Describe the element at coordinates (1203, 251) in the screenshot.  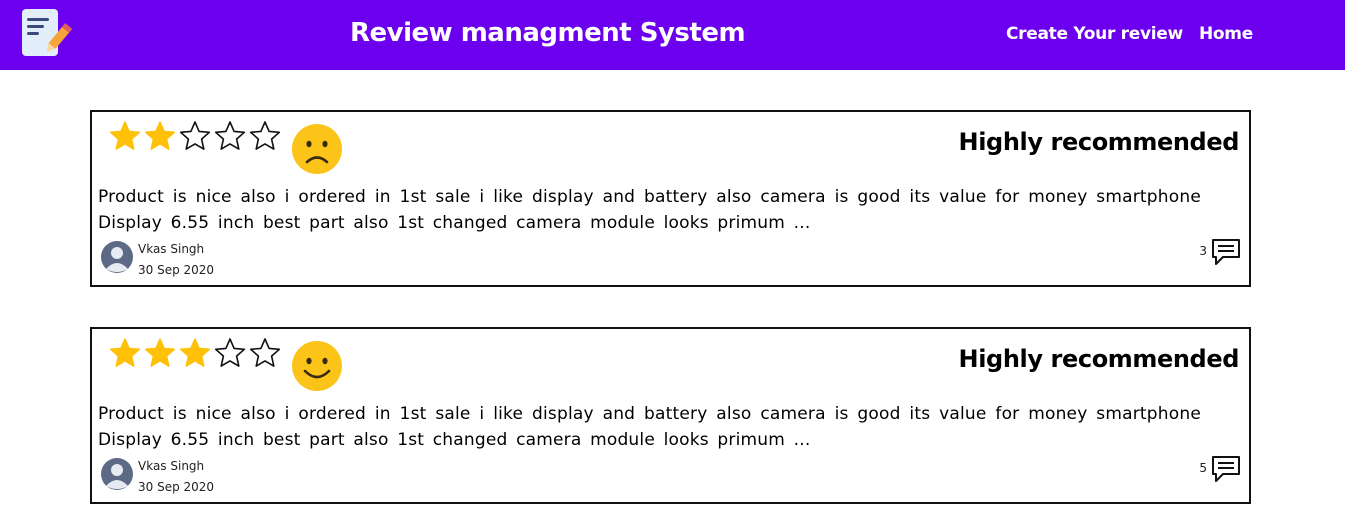
I see `comment-count: 3` at that location.